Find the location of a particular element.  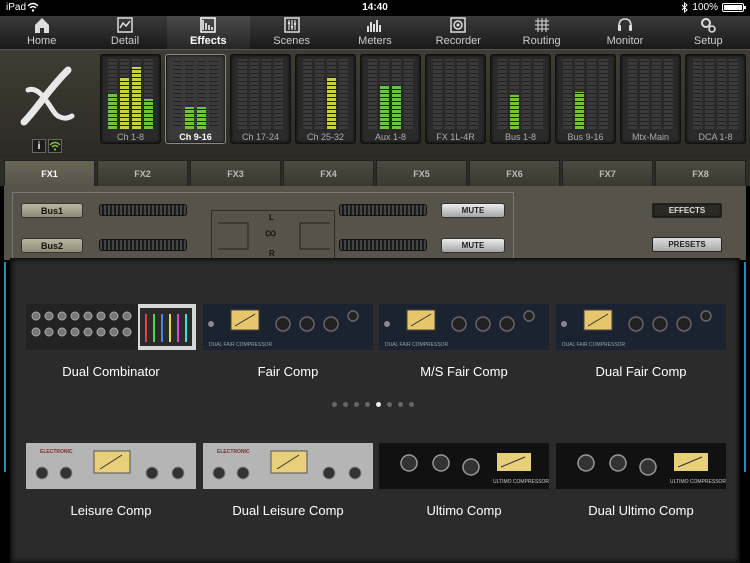

plugin-name: Fair Comp is located at coordinates (288, 371).